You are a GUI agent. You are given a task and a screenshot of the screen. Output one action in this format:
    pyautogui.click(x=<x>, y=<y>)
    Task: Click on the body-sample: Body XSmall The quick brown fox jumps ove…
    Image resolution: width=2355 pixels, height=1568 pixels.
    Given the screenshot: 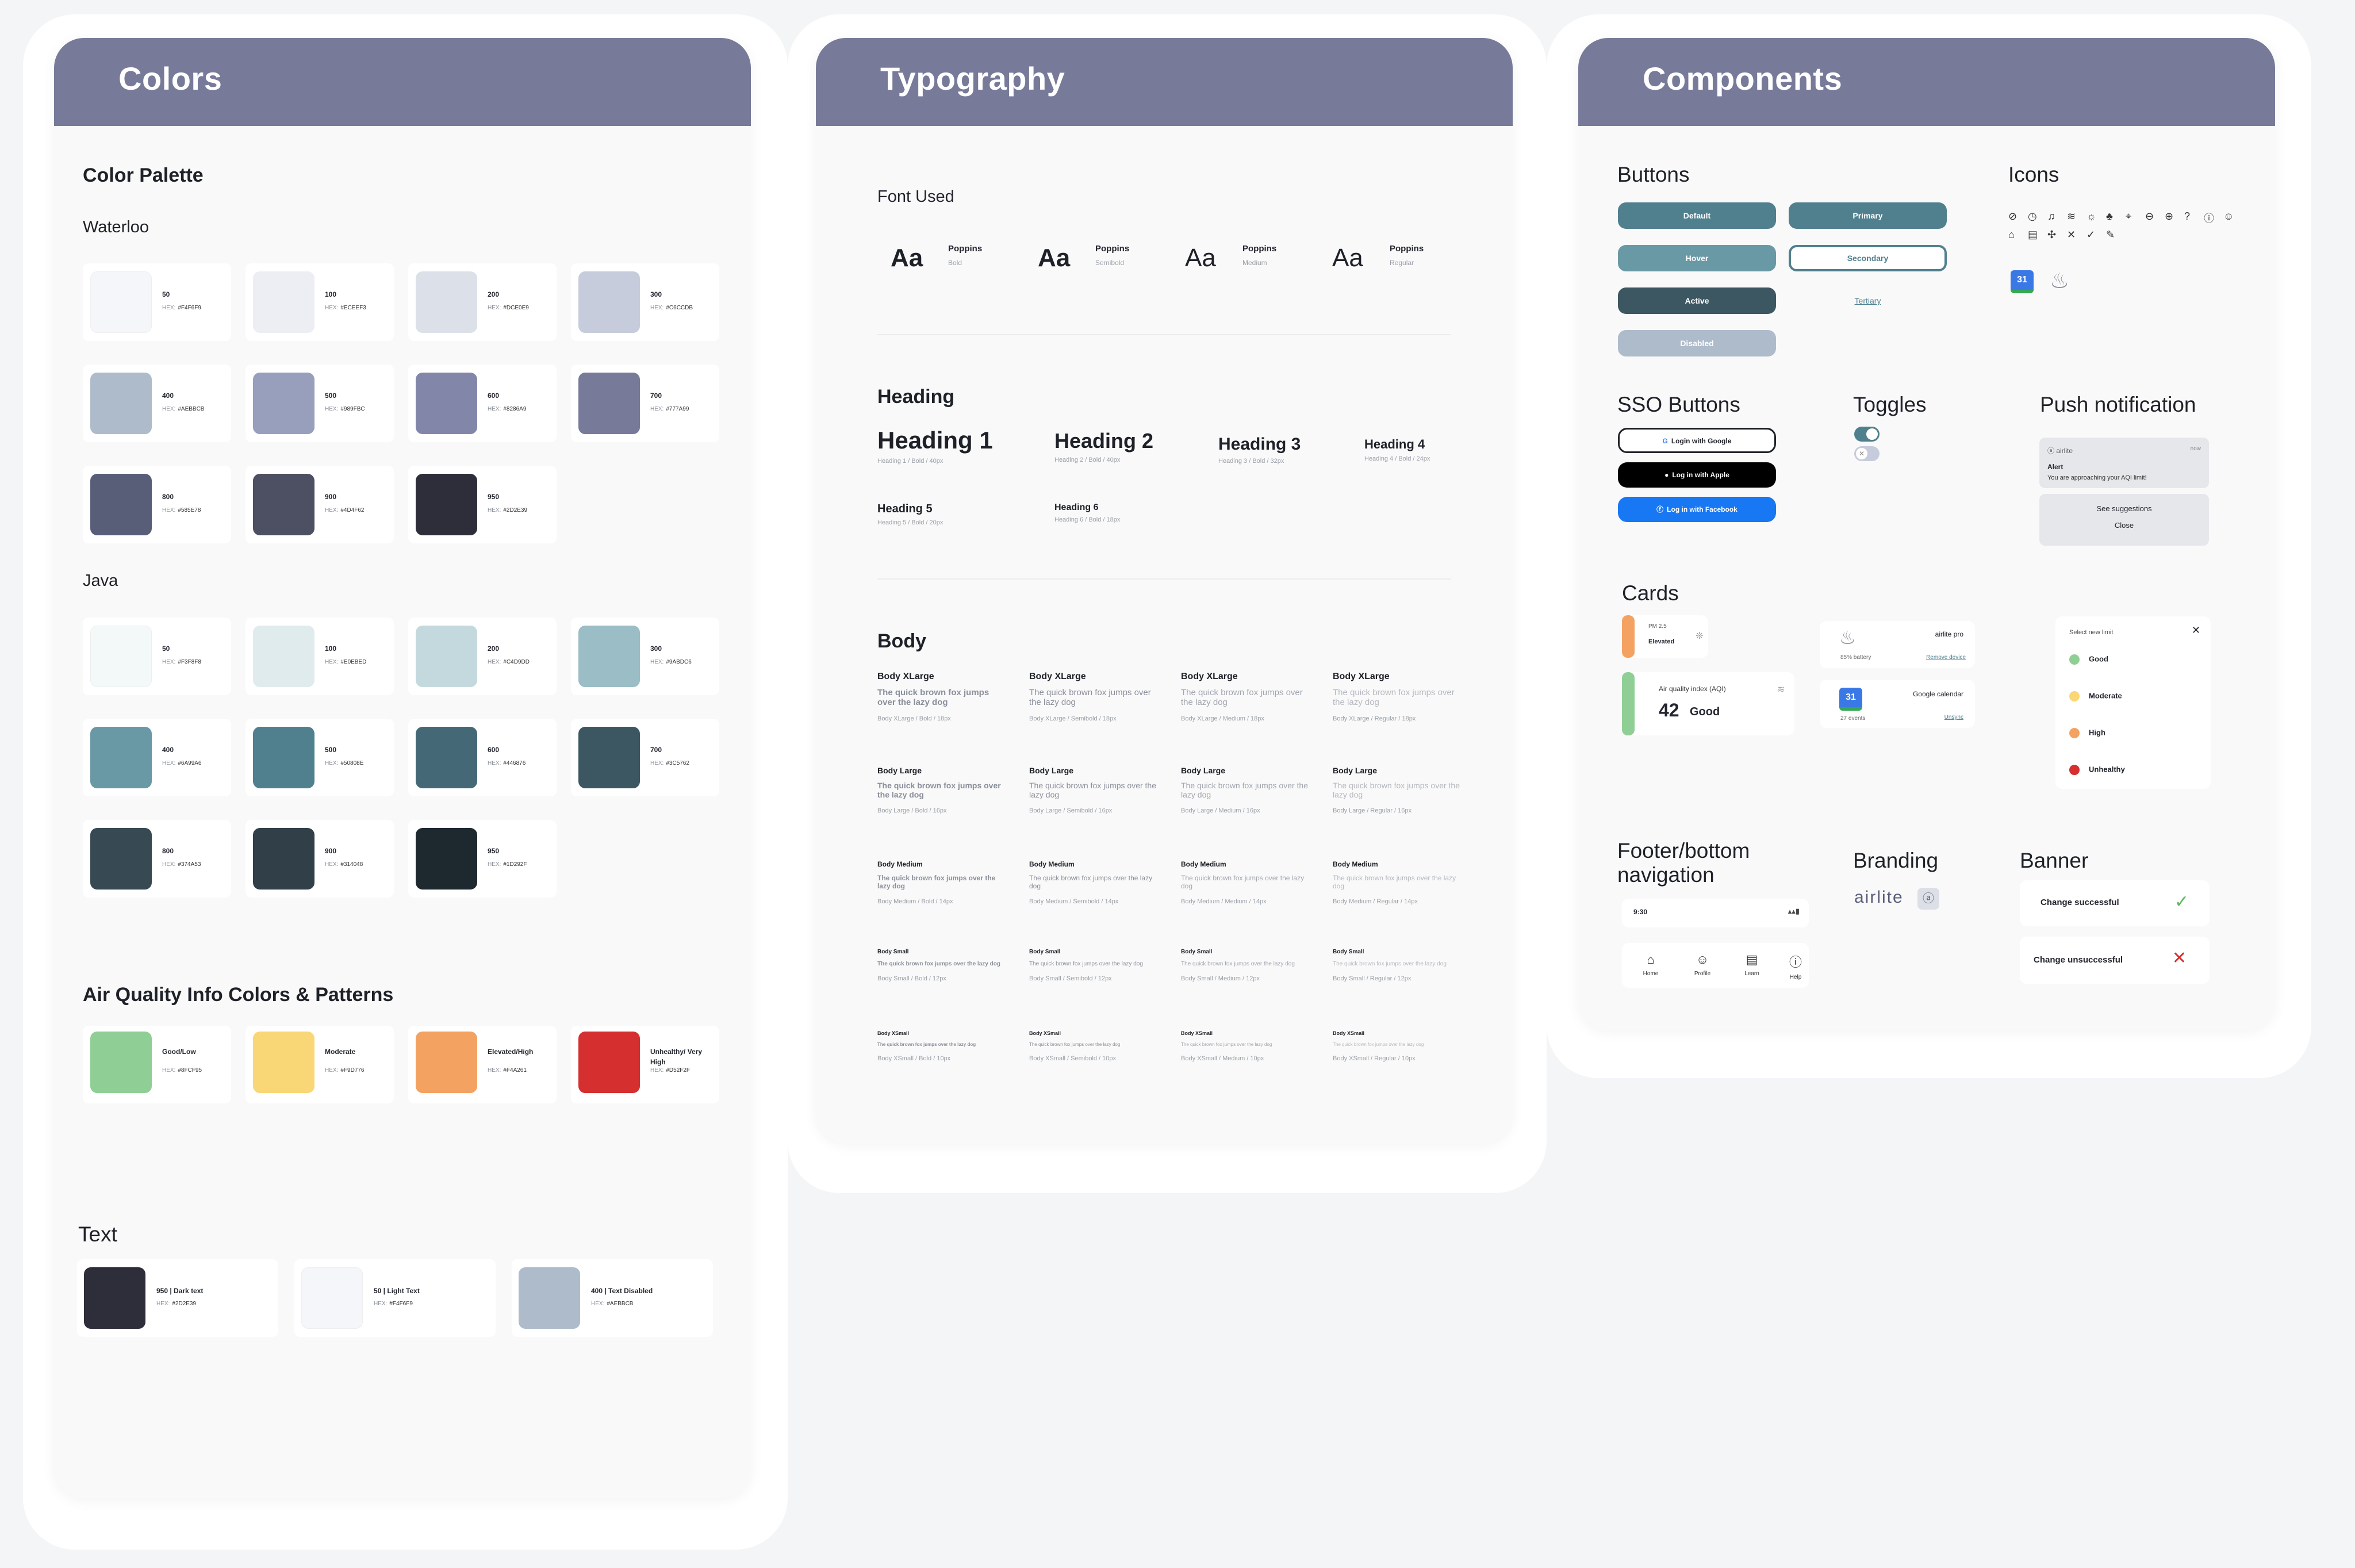 What is the action you would take?
    pyautogui.click(x=943, y=1046)
    